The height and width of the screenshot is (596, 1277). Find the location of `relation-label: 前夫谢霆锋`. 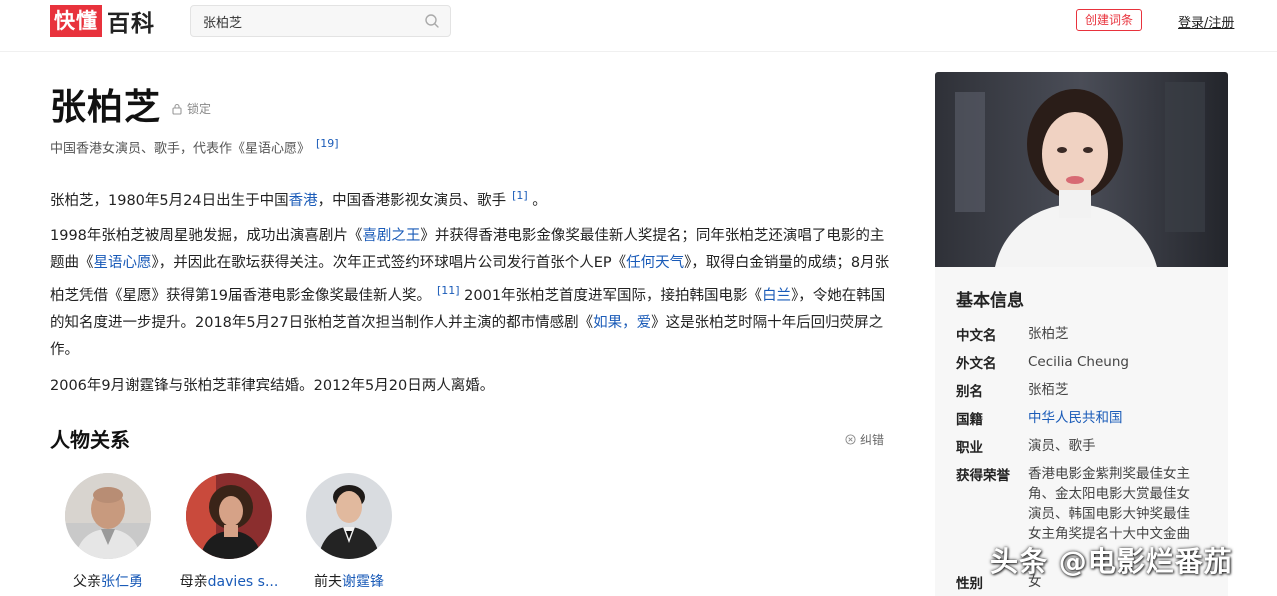

relation-label: 前夫谢霆锋 is located at coordinates (349, 581).